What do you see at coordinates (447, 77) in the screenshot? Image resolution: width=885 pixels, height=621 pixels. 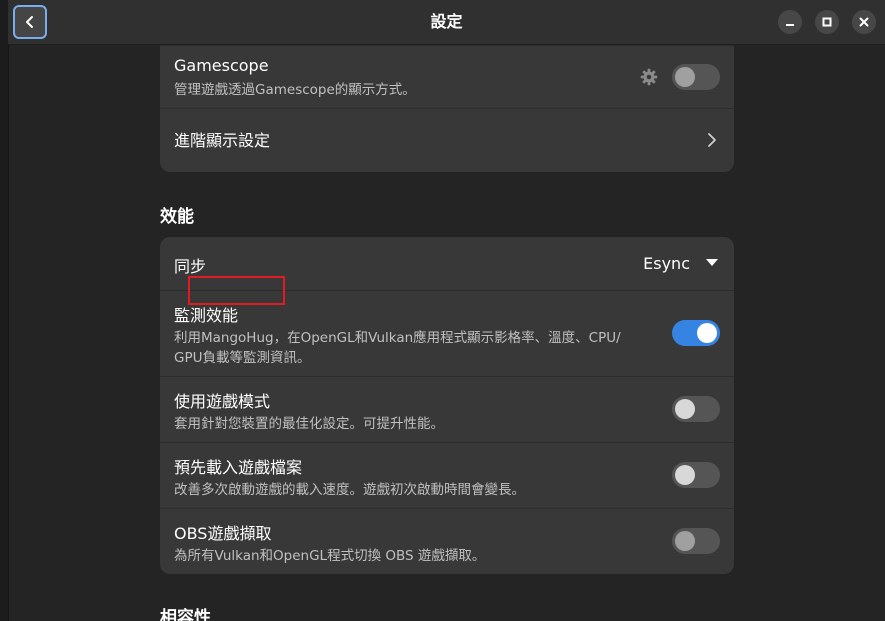 I see `gamescope-row: Gamescope 管理遊戲透過Gamescope的顯示方式。` at bounding box center [447, 77].